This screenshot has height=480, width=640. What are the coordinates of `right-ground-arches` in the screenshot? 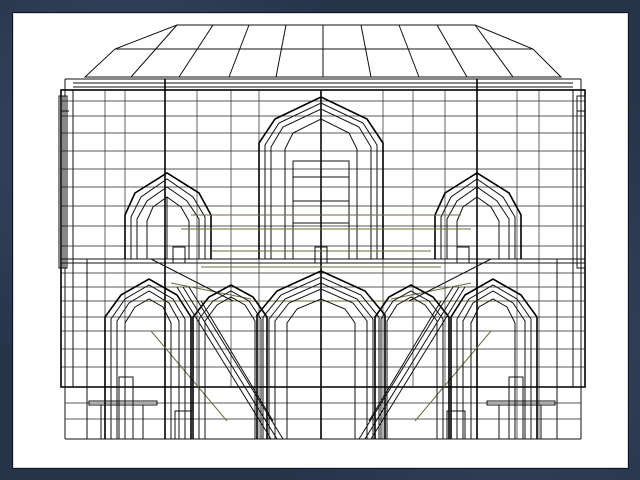 It's located at (456, 358).